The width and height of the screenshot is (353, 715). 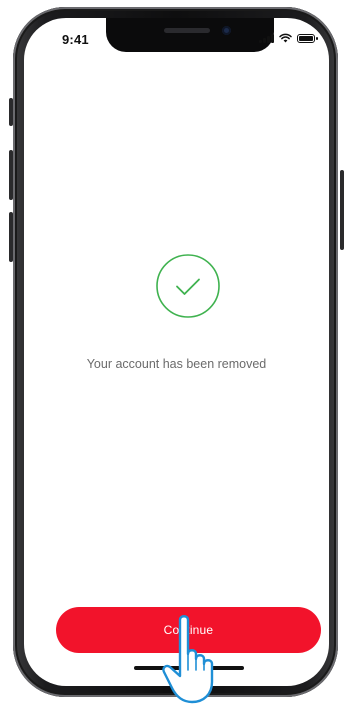 I want to click on checkmark-circle-icon, so click(x=188, y=286).